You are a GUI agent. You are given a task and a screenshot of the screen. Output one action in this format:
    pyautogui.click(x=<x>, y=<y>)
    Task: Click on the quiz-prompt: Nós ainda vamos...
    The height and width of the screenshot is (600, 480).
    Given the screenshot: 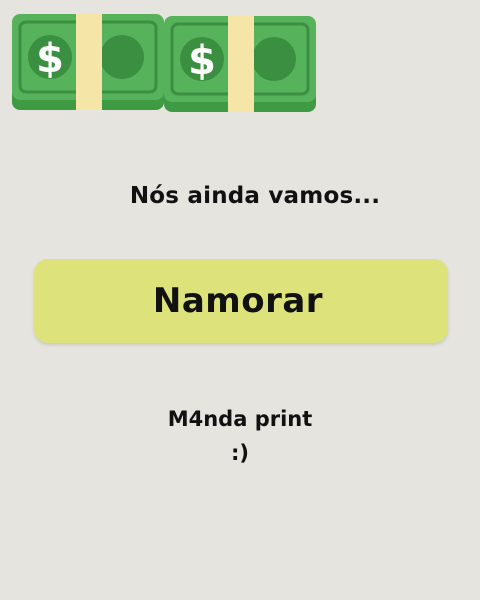 What is the action you would take?
    pyautogui.click(x=255, y=196)
    